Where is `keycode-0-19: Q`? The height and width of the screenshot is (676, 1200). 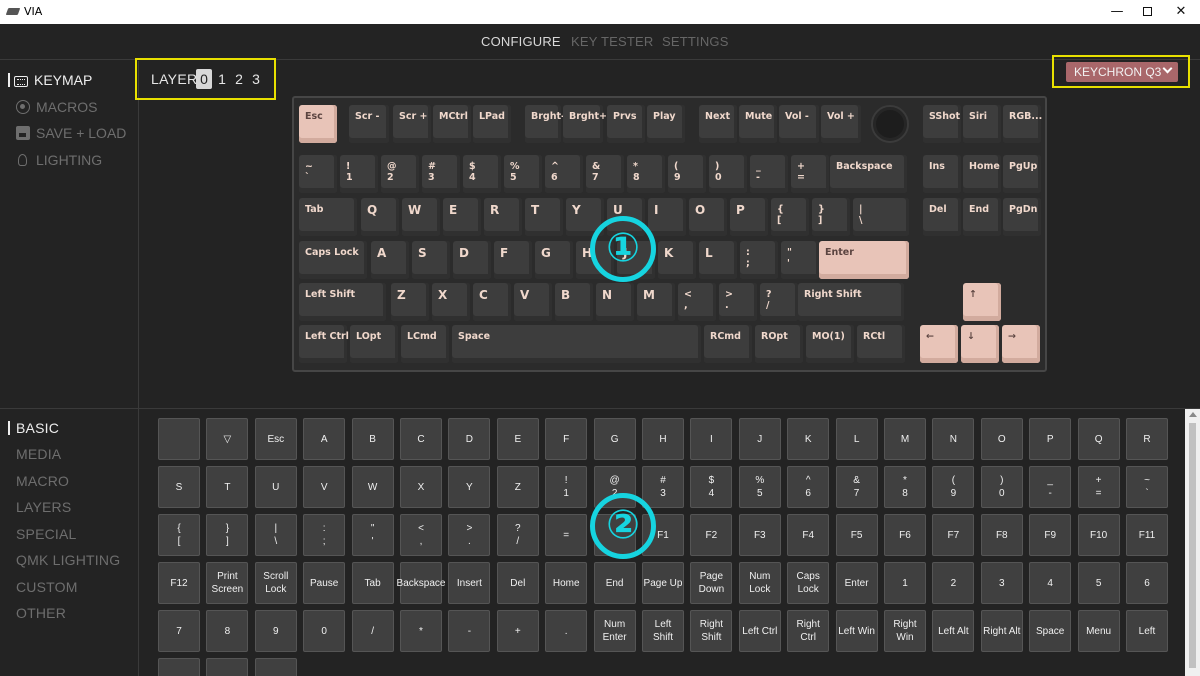 keycode-0-19: Q is located at coordinates (1098, 439).